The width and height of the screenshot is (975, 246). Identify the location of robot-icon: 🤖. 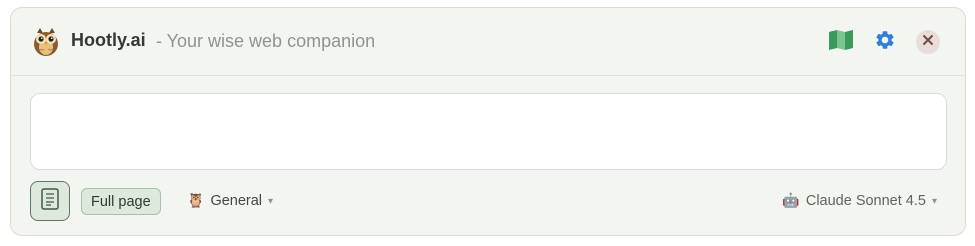
(791, 201).